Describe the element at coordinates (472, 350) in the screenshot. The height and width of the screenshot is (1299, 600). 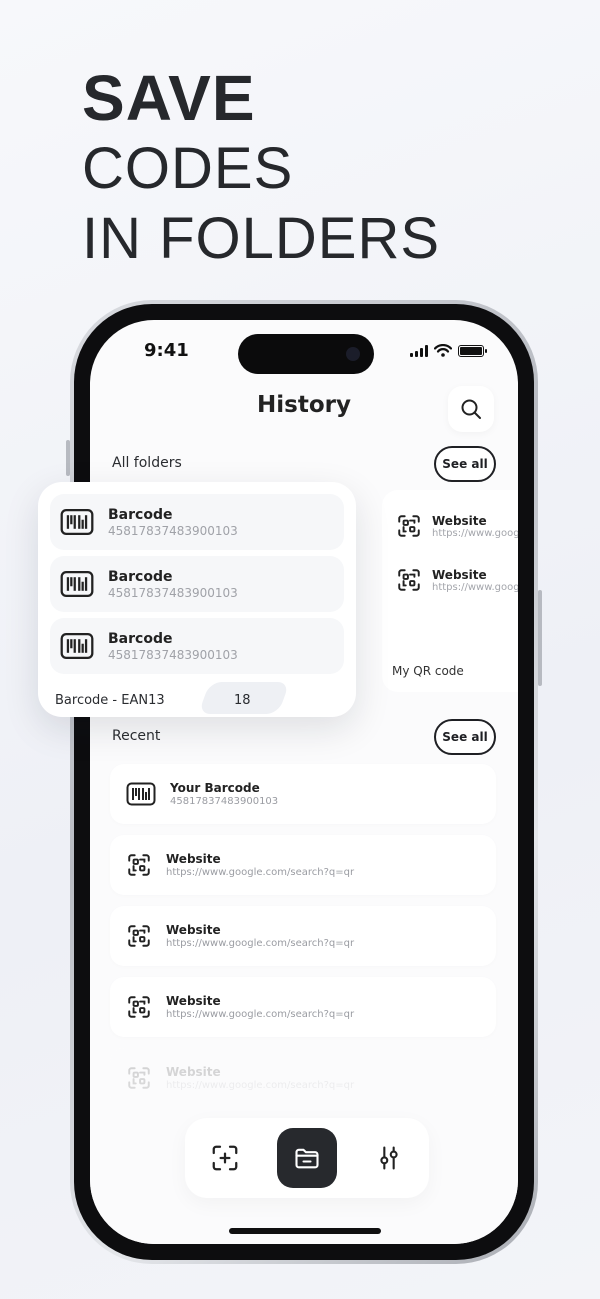
I see `battery-icon` at that location.